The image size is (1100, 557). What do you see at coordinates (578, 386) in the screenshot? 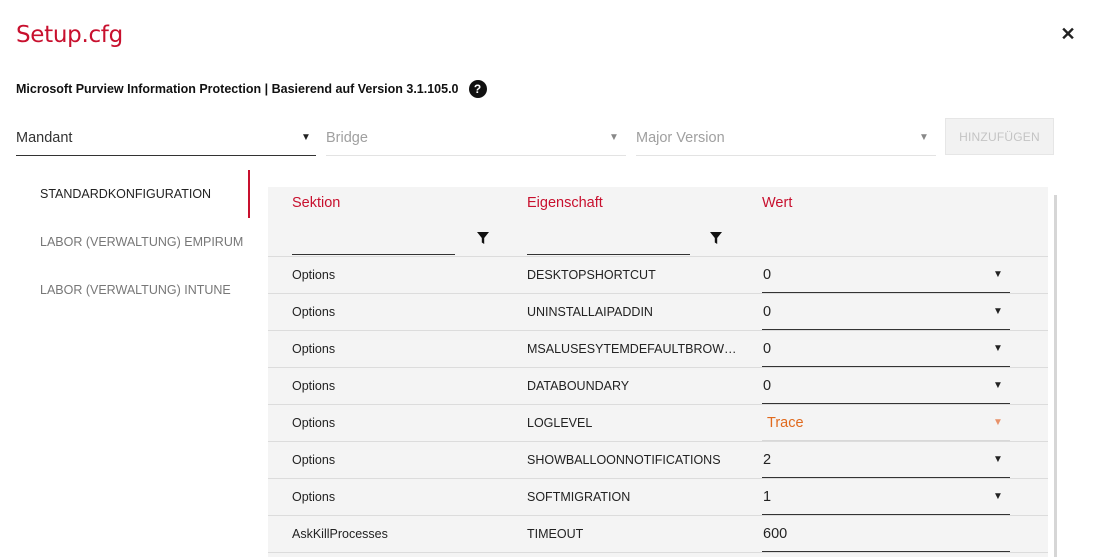
I see `property-cell: DATABOUNDARY` at bounding box center [578, 386].